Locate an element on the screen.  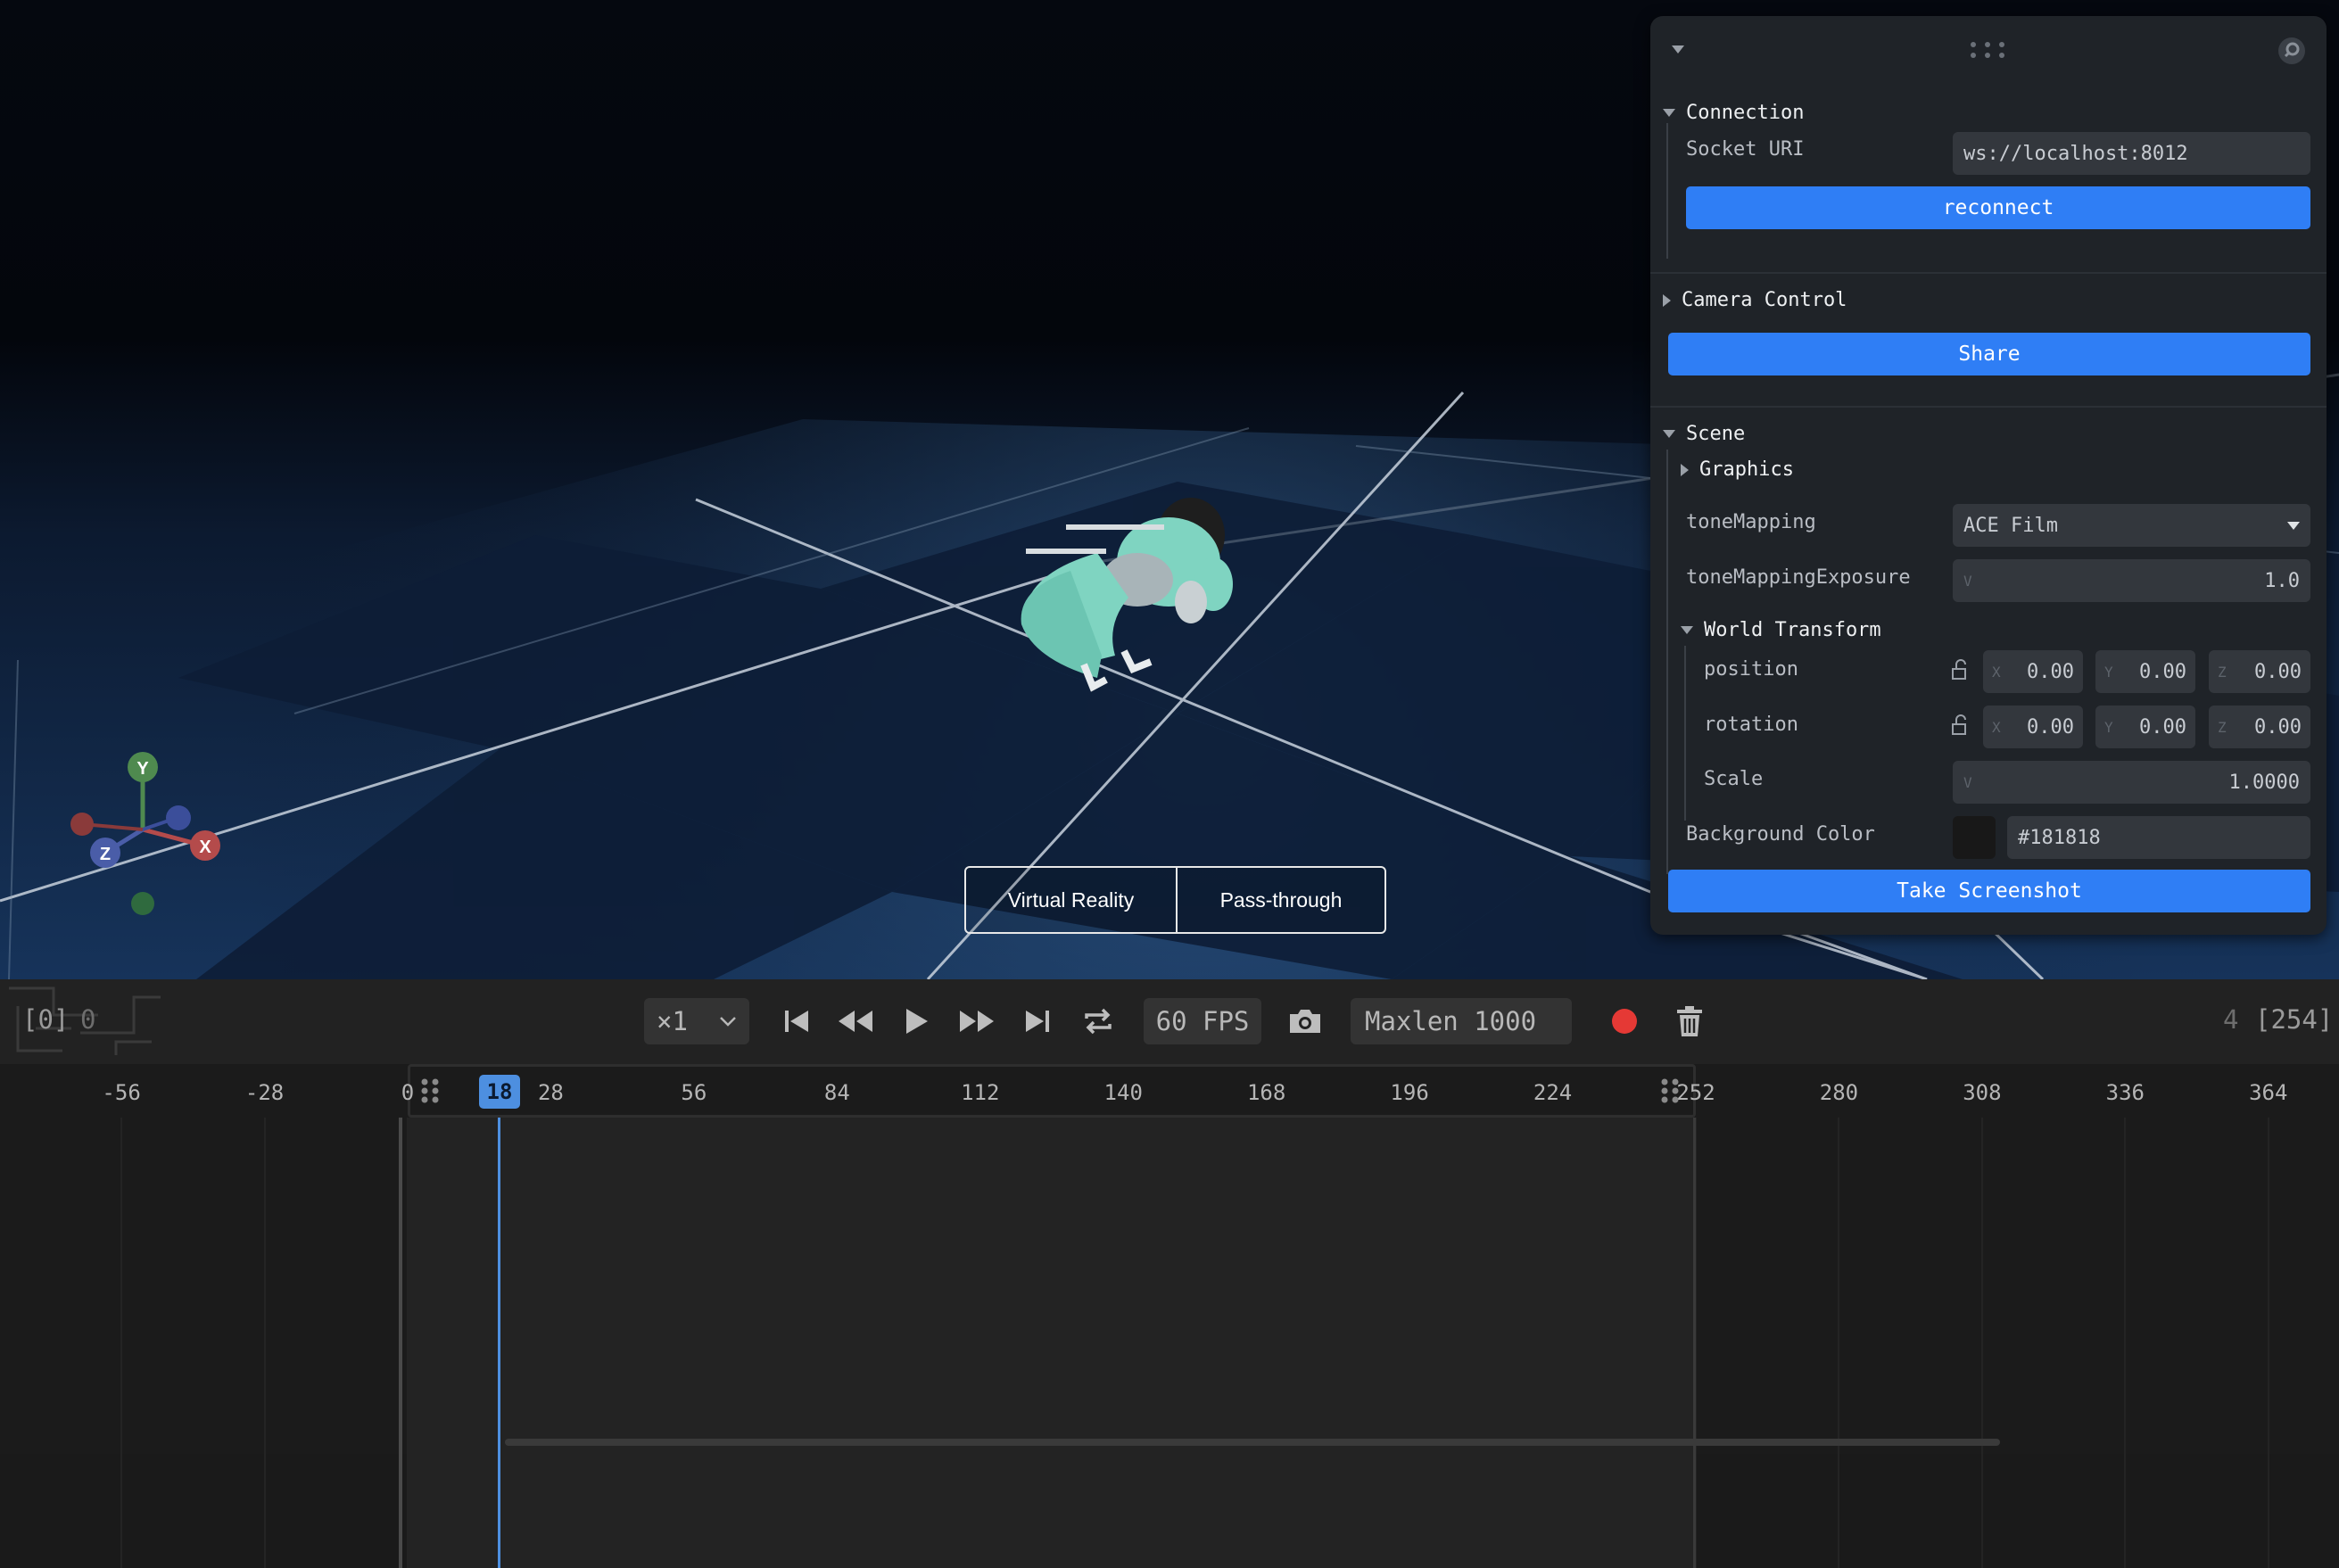
value-tag: V is located at coordinates (1967, 581).